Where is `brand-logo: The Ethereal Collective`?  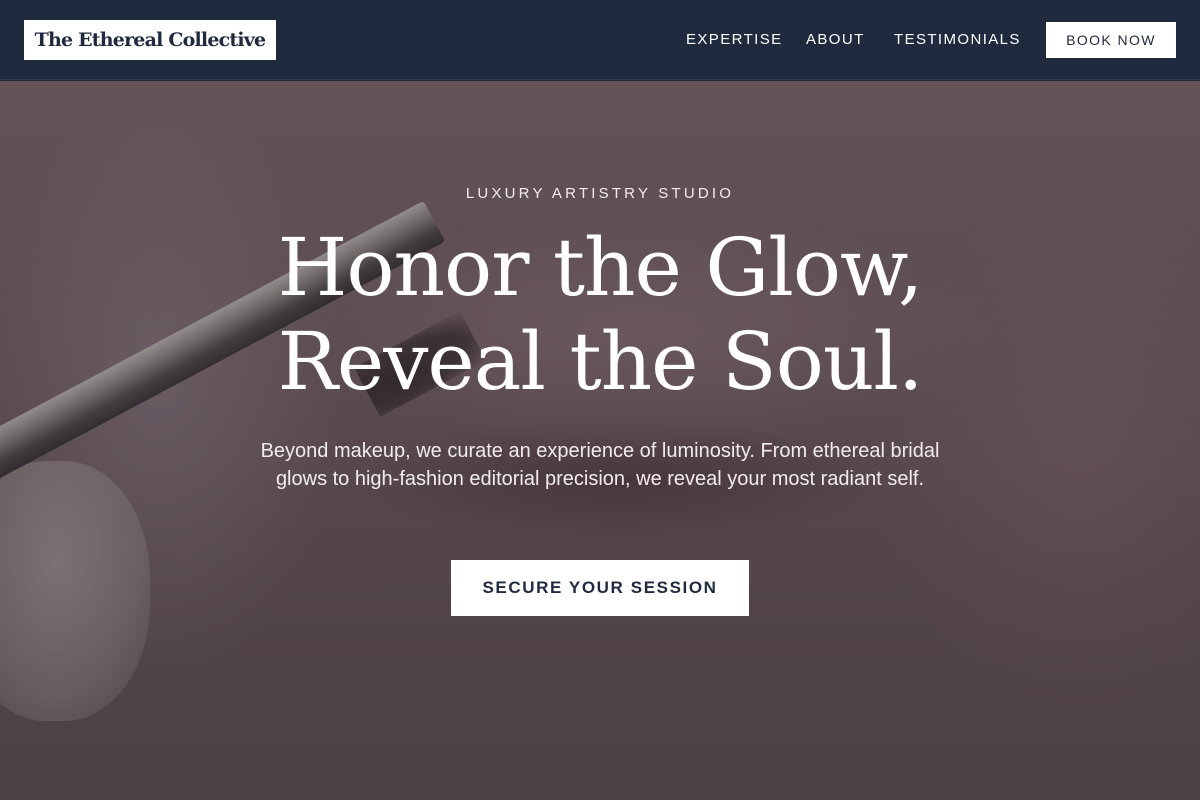 brand-logo: The Ethereal Collective is located at coordinates (150, 40).